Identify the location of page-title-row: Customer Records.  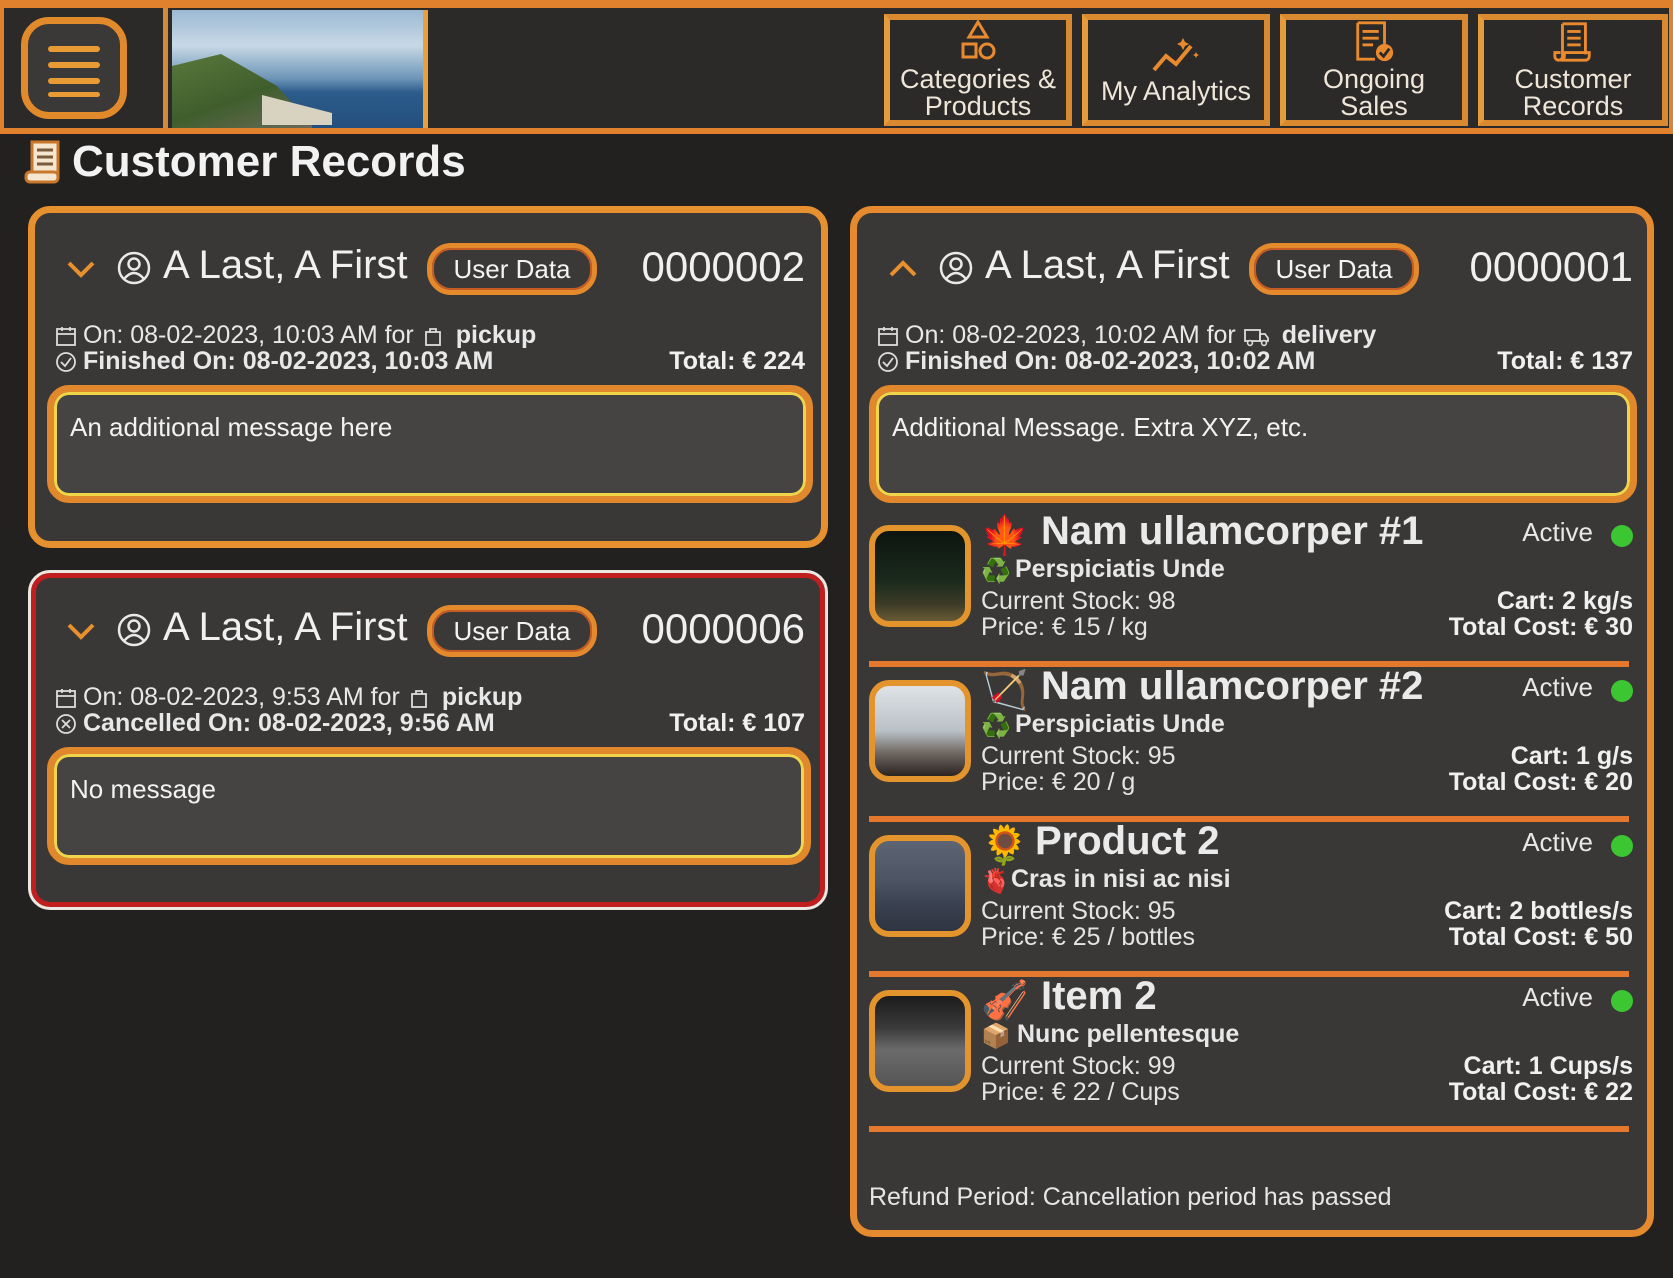
(244, 162).